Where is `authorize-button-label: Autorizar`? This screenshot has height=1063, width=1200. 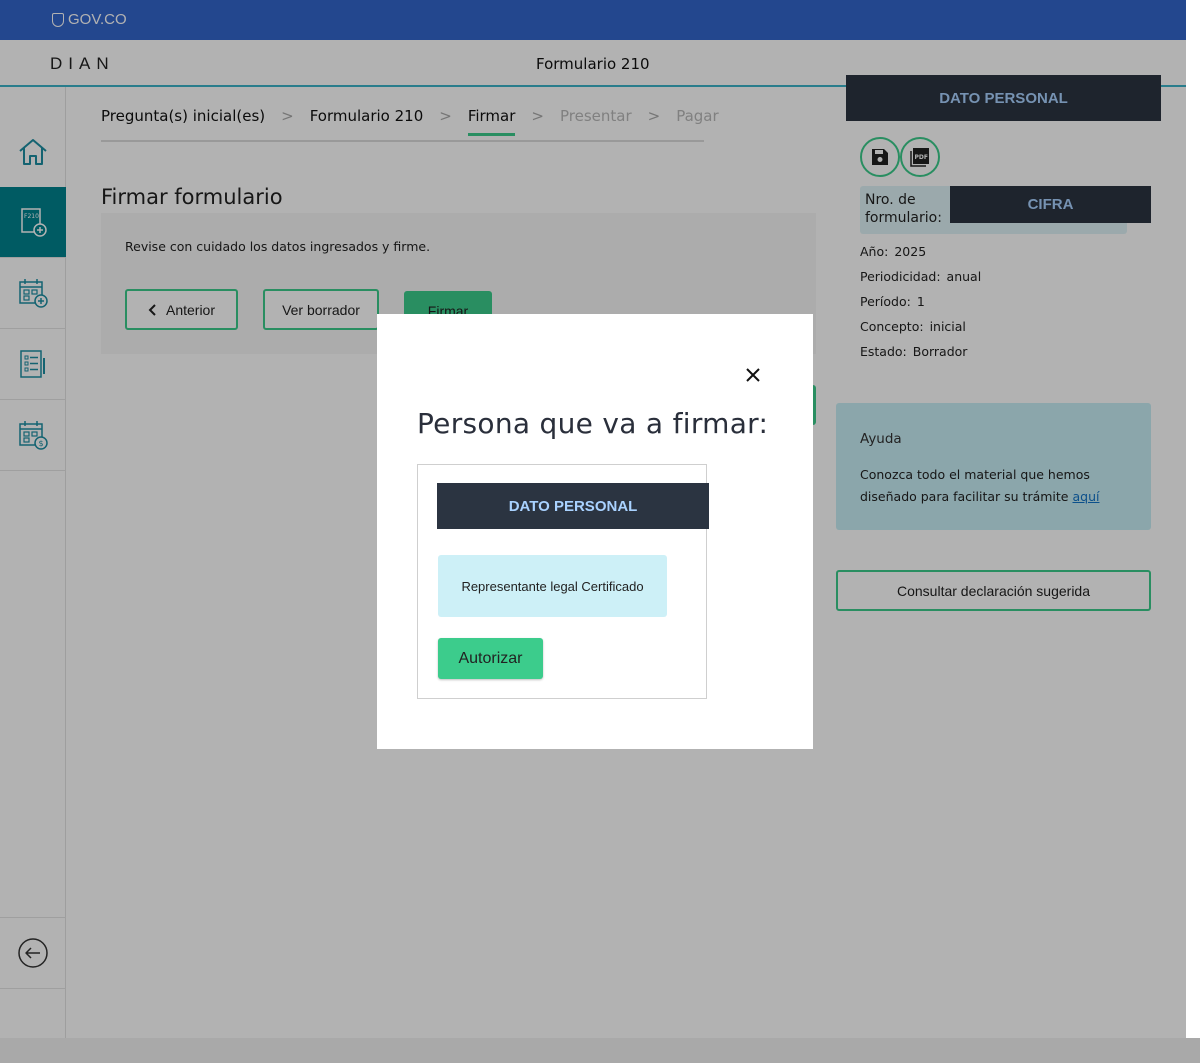 authorize-button-label: Autorizar is located at coordinates (490, 658).